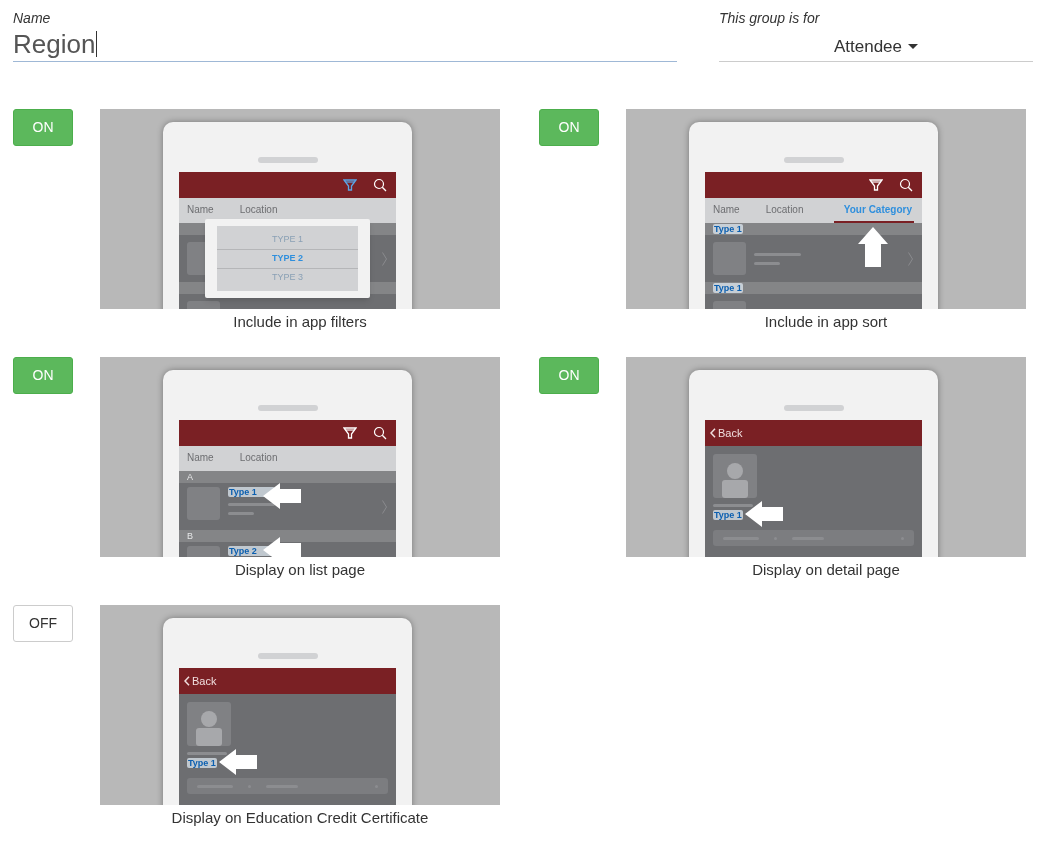 The height and width of the screenshot is (845, 1046). What do you see at coordinates (913, 46) in the screenshot?
I see `caret-icon` at bounding box center [913, 46].